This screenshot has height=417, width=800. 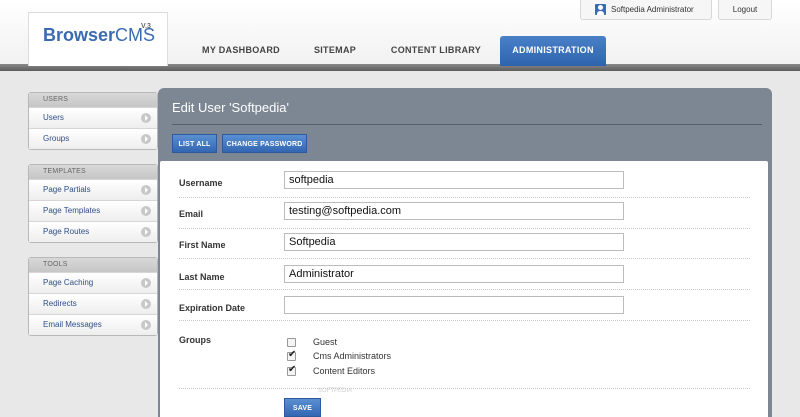 What do you see at coordinates (191, 214) in the screenshot?
I see `email-label: Email` at bounding box center [191, 214].